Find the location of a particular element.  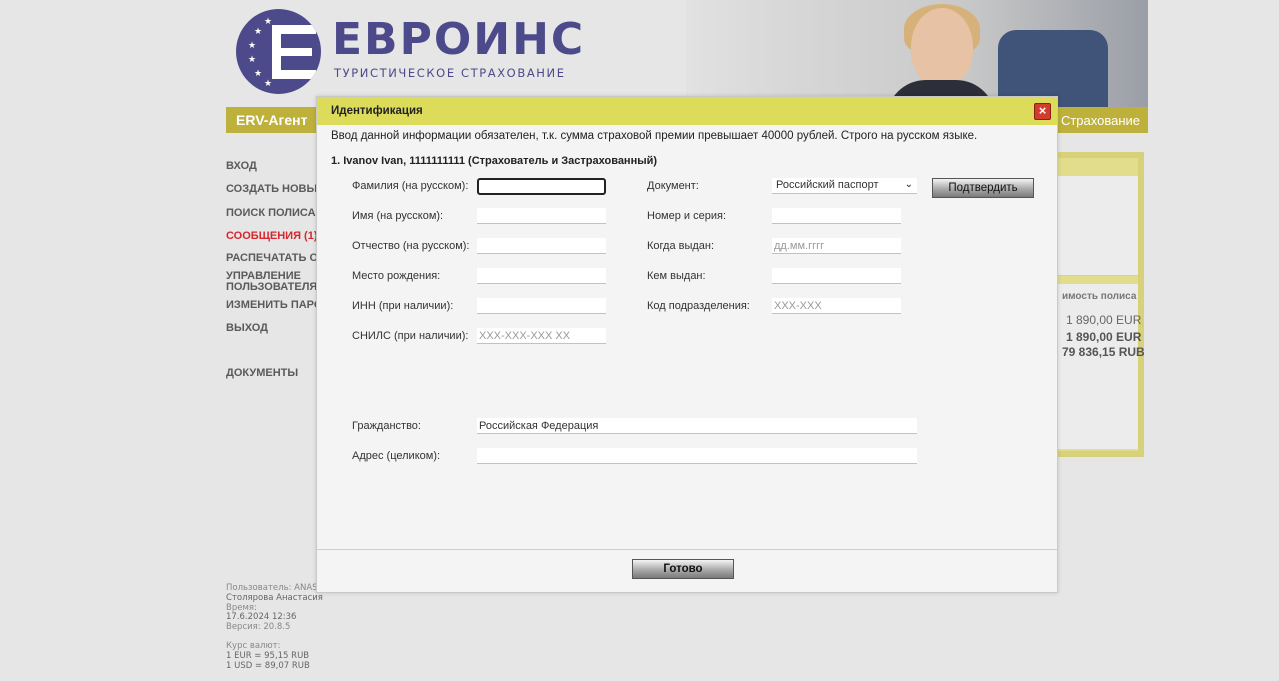

nav-agent-label: ERV-Агент is located at coordinates (271, 120).